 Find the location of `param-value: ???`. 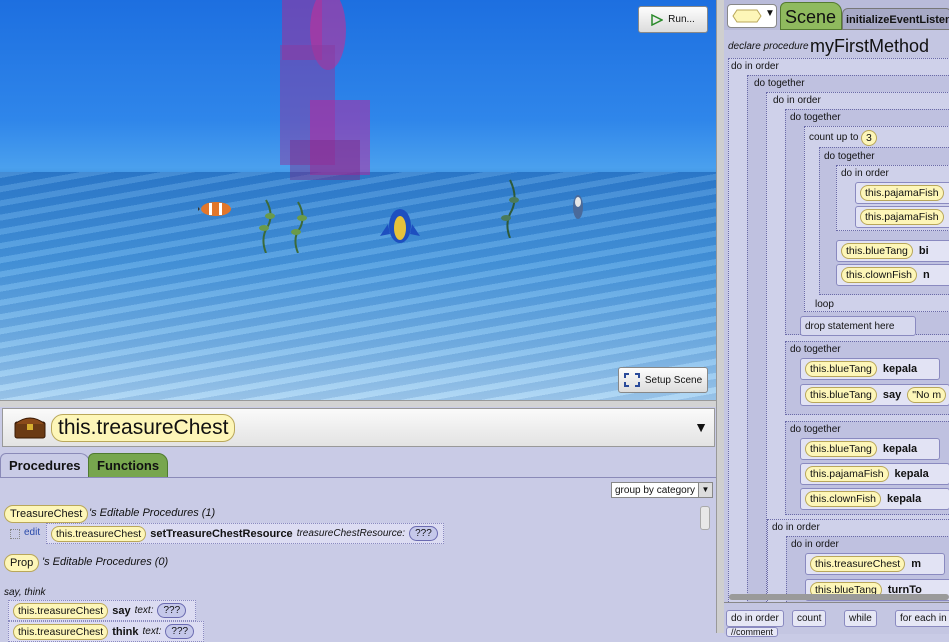

param-value: ??? is located at coordinates (423, 533).